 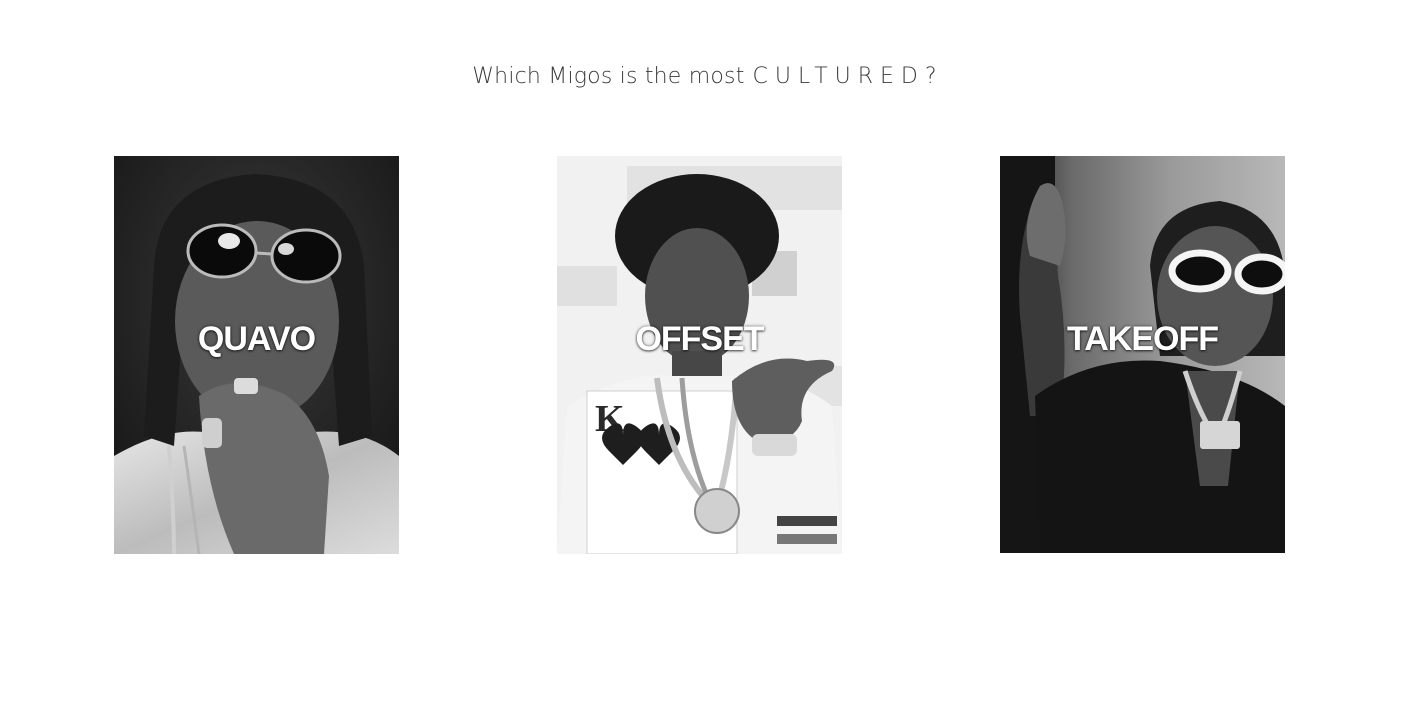 I want to click on artist-card-takeoff: TAKEOFF, so click(x=1142, y=354).